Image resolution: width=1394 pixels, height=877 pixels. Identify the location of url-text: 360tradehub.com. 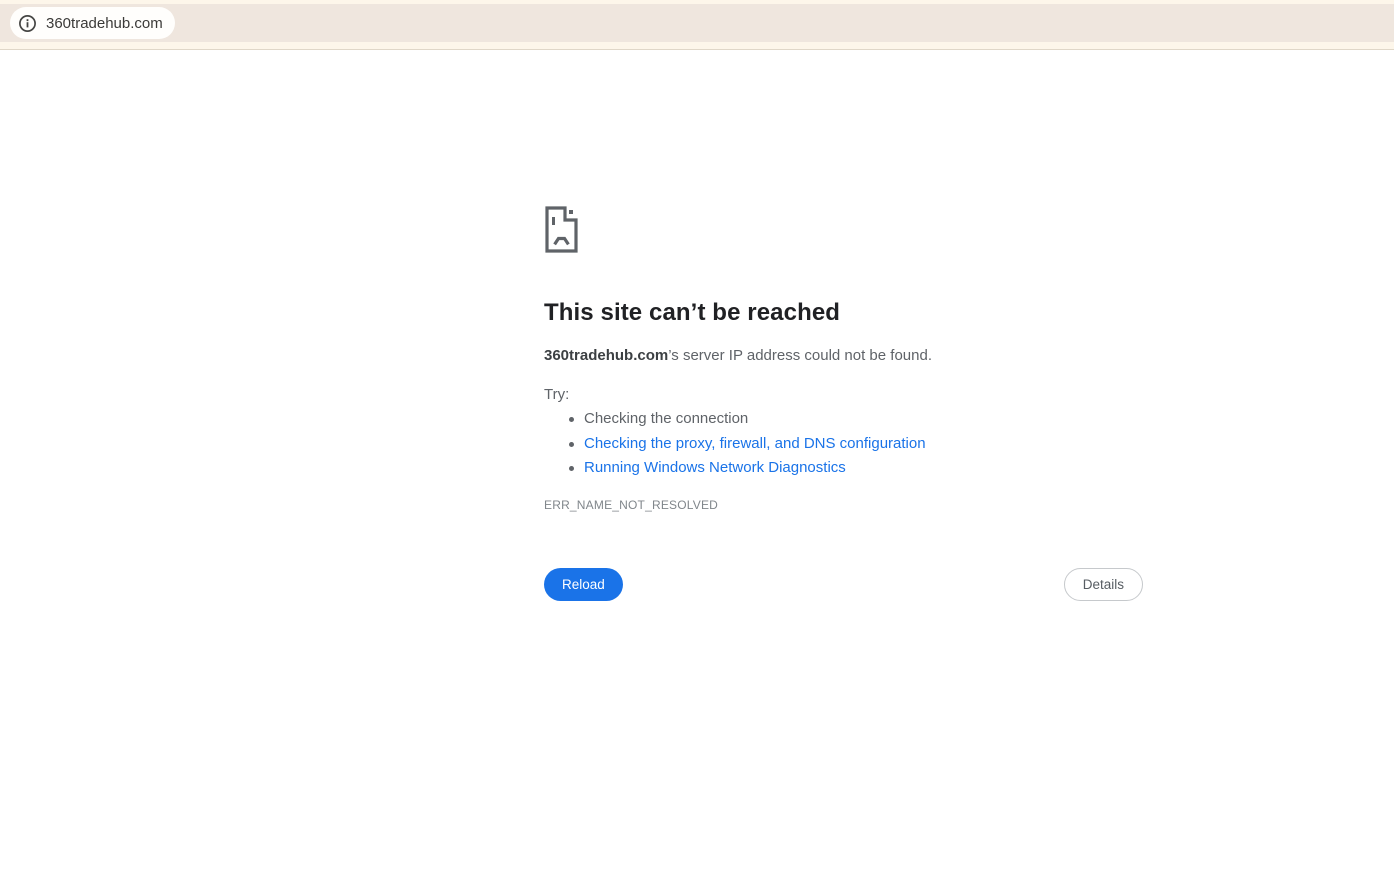
(104, 23).